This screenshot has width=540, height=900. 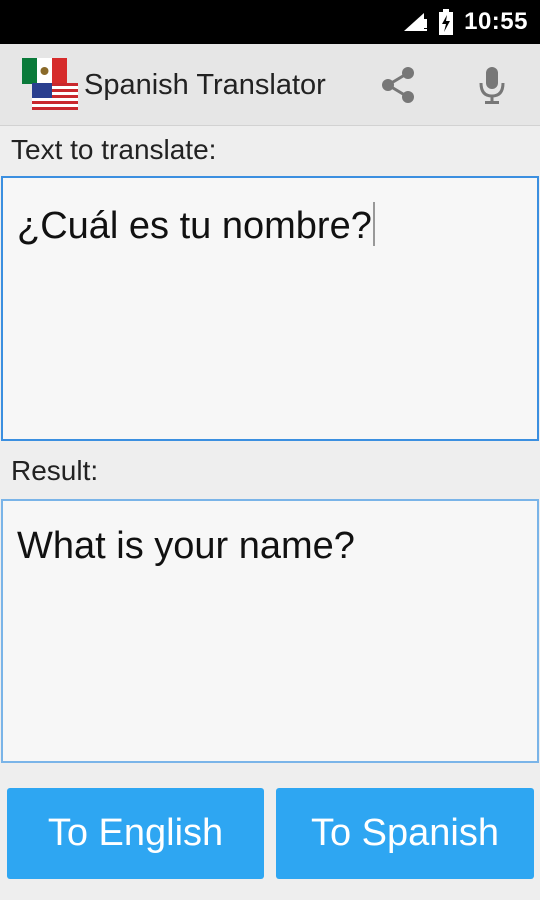 I want to click on input-text: ¿Cuál es tu nombre?, so click(x=194, y=226).